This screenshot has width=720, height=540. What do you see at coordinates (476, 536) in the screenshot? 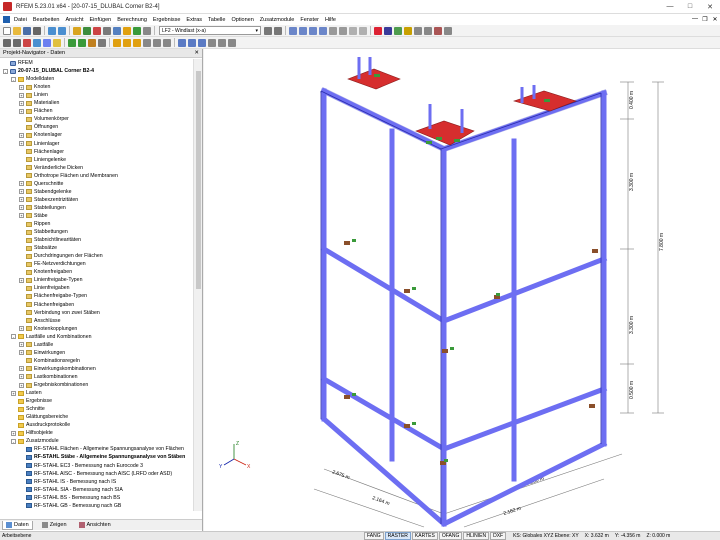
I see `guidelines-button: HLINIEN` at bounding box center [476, 536].